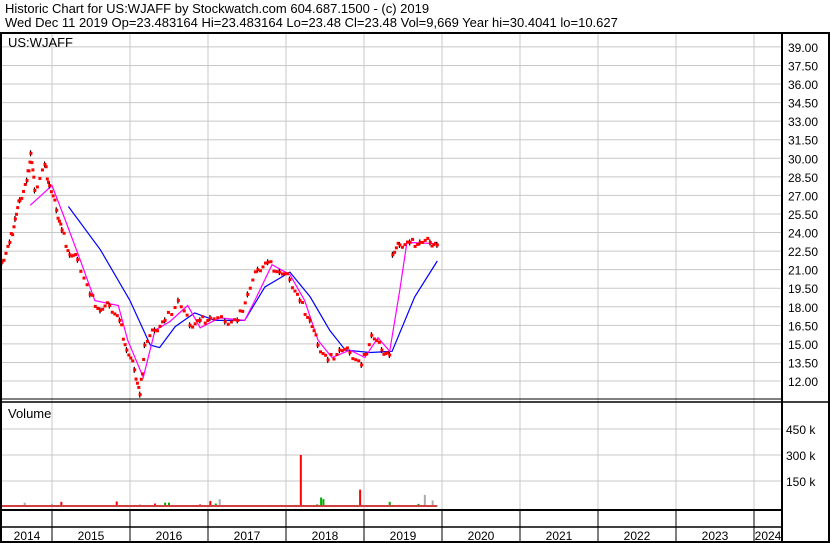 The height and width of the screenshot is (543, 830). I want to click on price-tick-label: 21.00, so click(803, 271).